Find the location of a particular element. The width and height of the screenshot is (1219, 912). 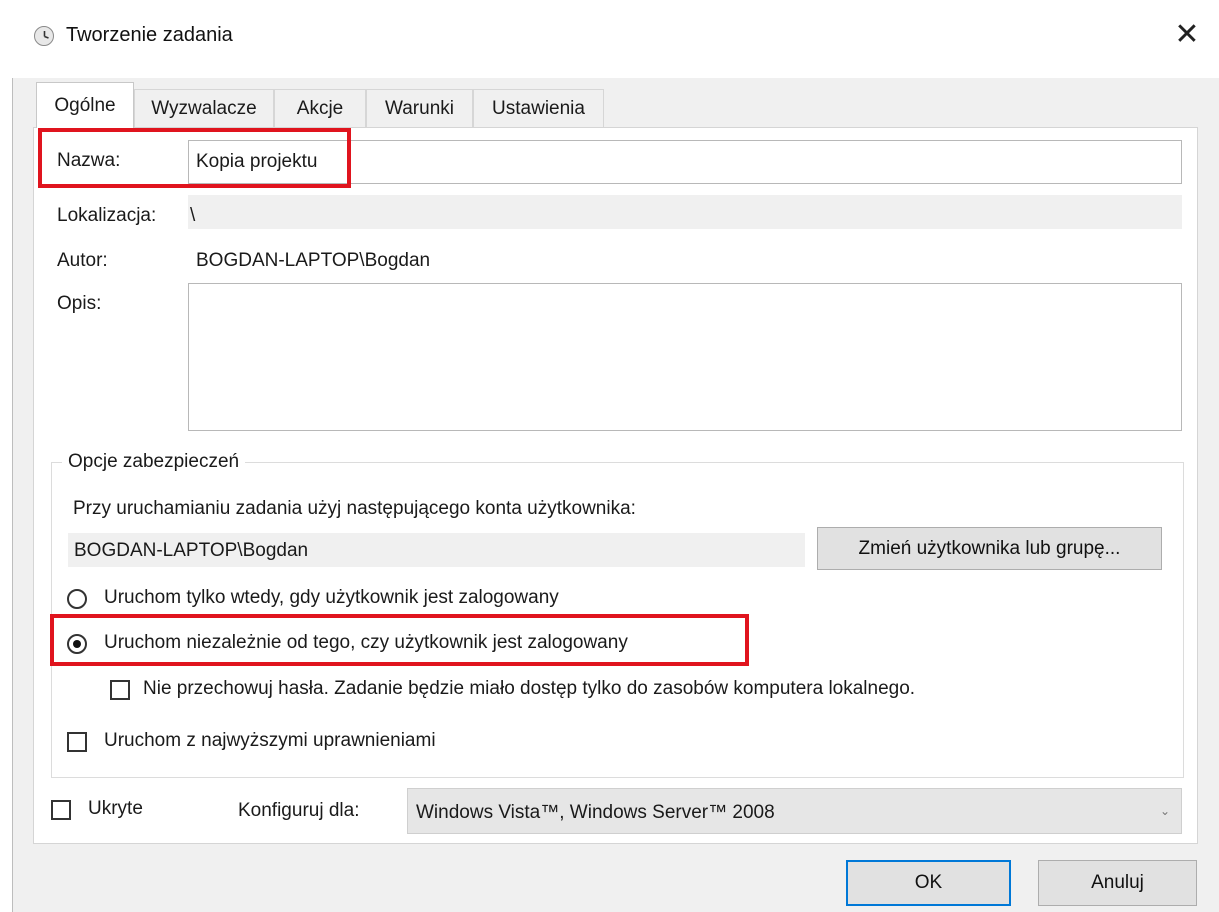

hidden-label: Ukryte is located at coordinates (115, 809).